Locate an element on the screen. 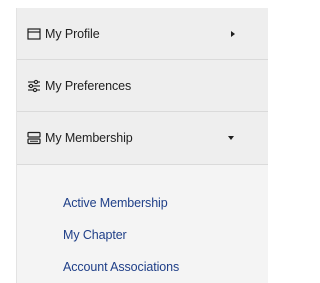 This screenshot has height=283, width=320. menu-item-label: My Profile is located at coordinates (72, 33).